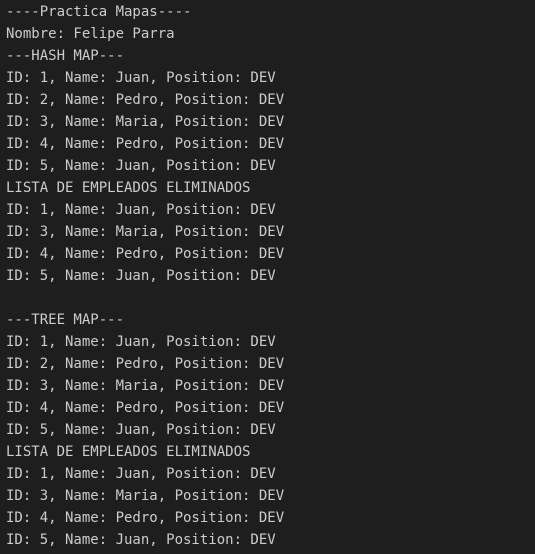 Image resolution: width=535 pixels, height=554 pixels. What do you see at coordinates (90, 34) in the screenshot?
I see `author-line: Nombre: Felipe Parra` at bounding box center [90, 34].